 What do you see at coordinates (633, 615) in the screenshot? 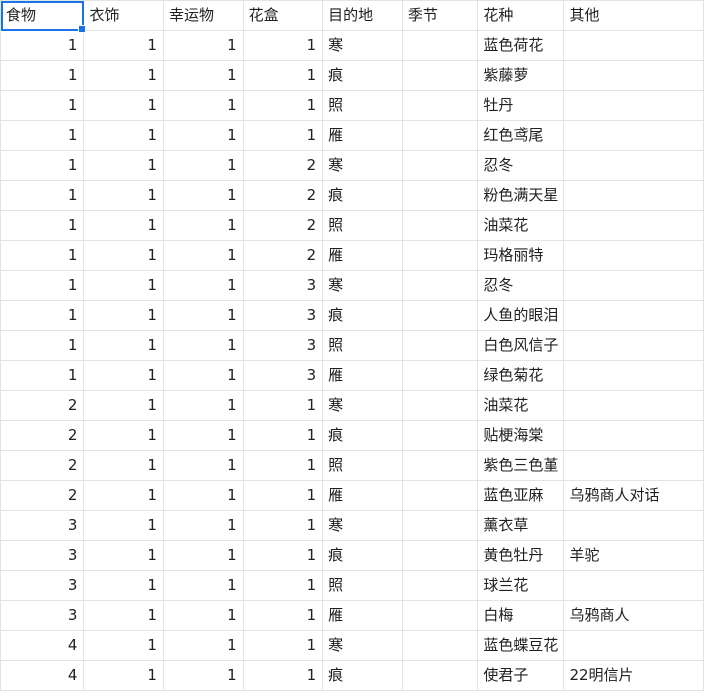
I see `cell-other: 乌鸦商人` at bounding box center [633, 615].